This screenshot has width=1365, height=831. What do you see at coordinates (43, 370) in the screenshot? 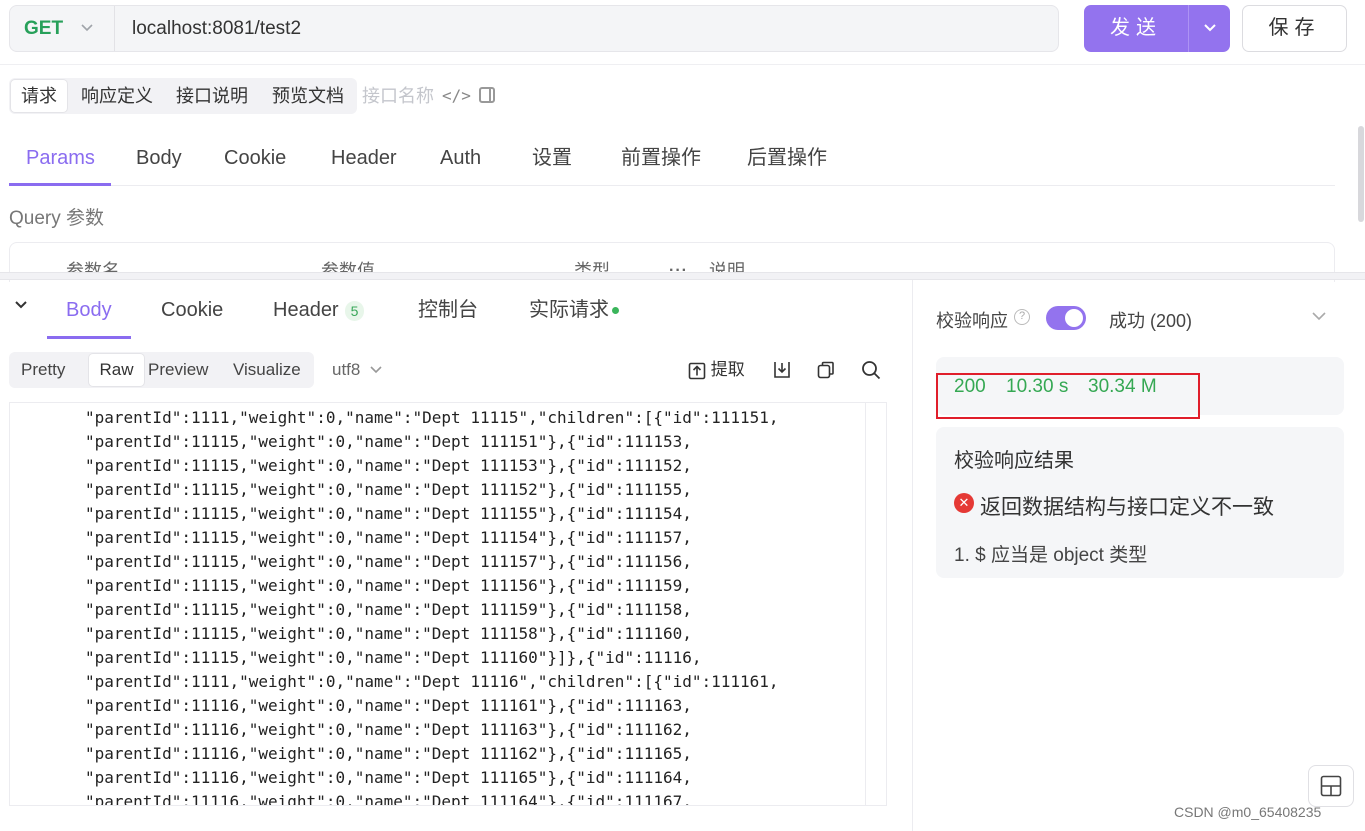
I see `view-mode-pretty: Pretty` at bounding box center [43, 370].